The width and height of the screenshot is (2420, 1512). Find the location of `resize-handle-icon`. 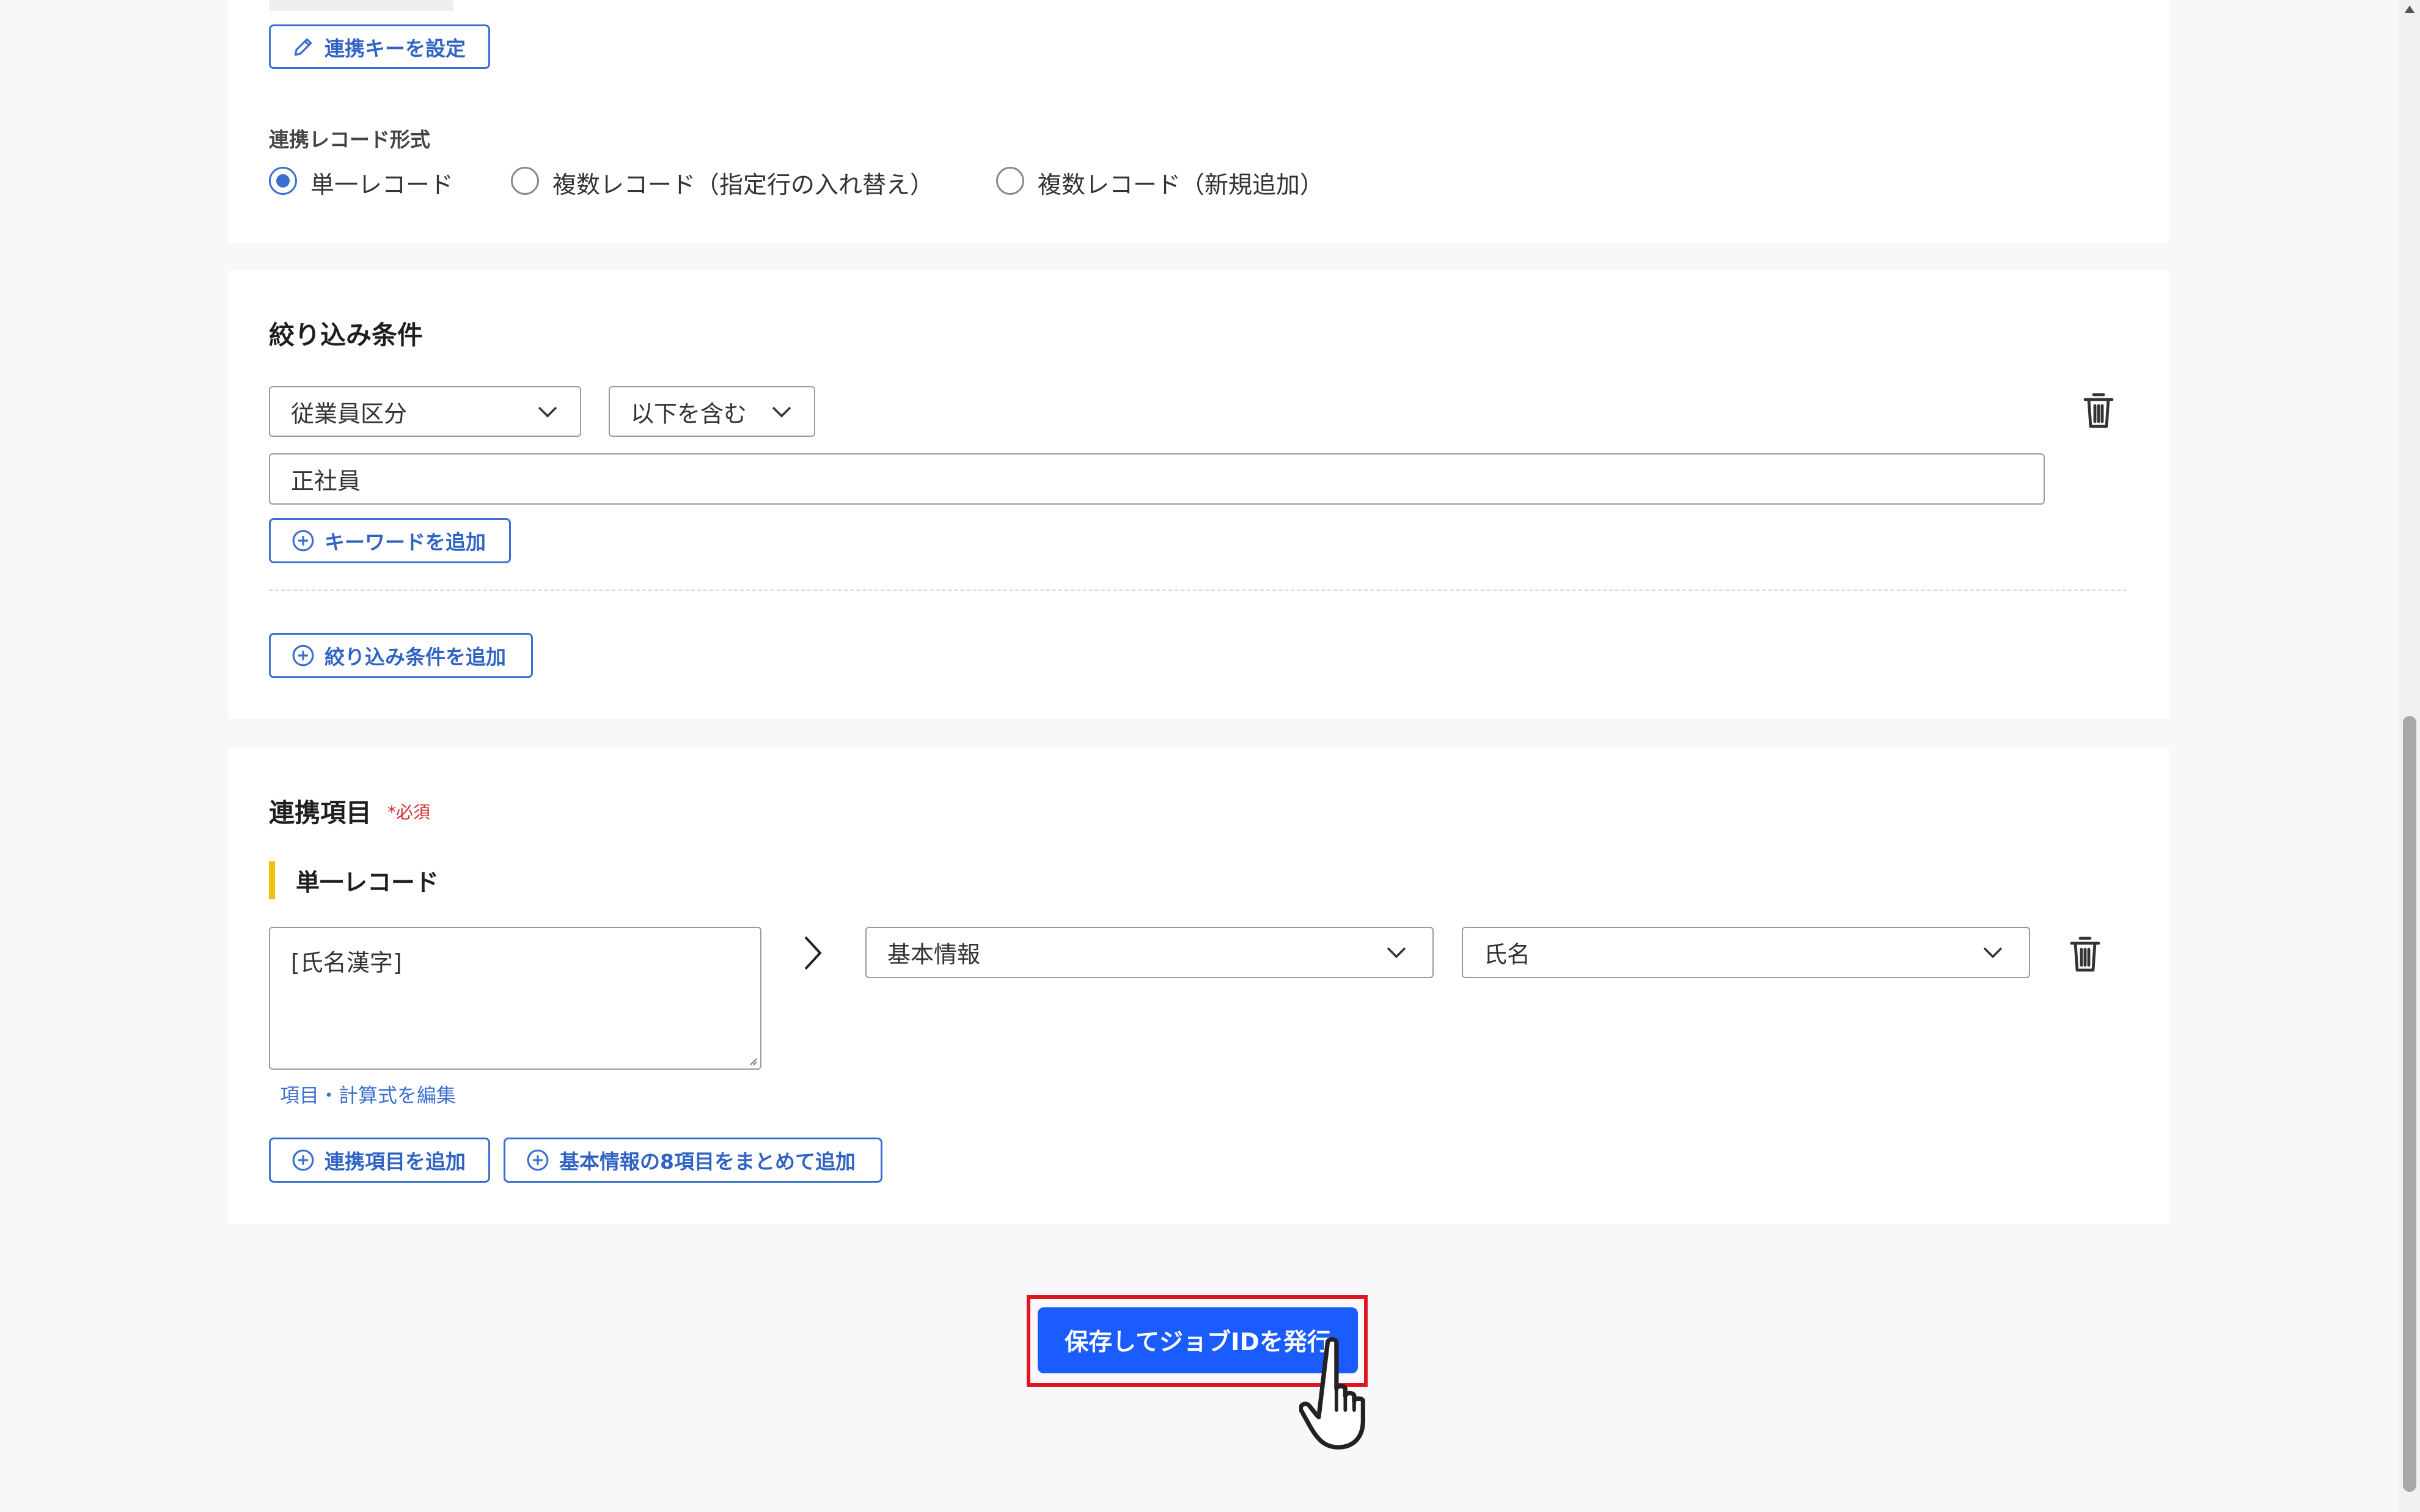

resize-handle-icon is located at coordinates (753, 1060).